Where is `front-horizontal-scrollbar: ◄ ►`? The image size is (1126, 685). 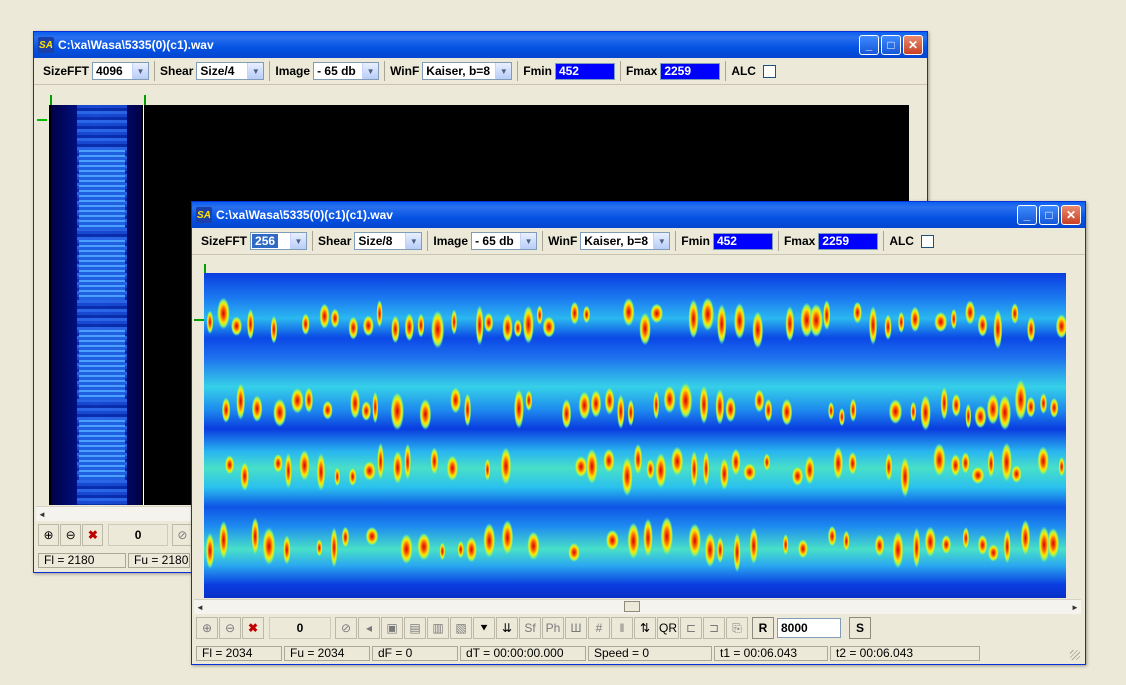 front-horizontal-scrollbar: ◄ ► is located at coordinates (637, 606).